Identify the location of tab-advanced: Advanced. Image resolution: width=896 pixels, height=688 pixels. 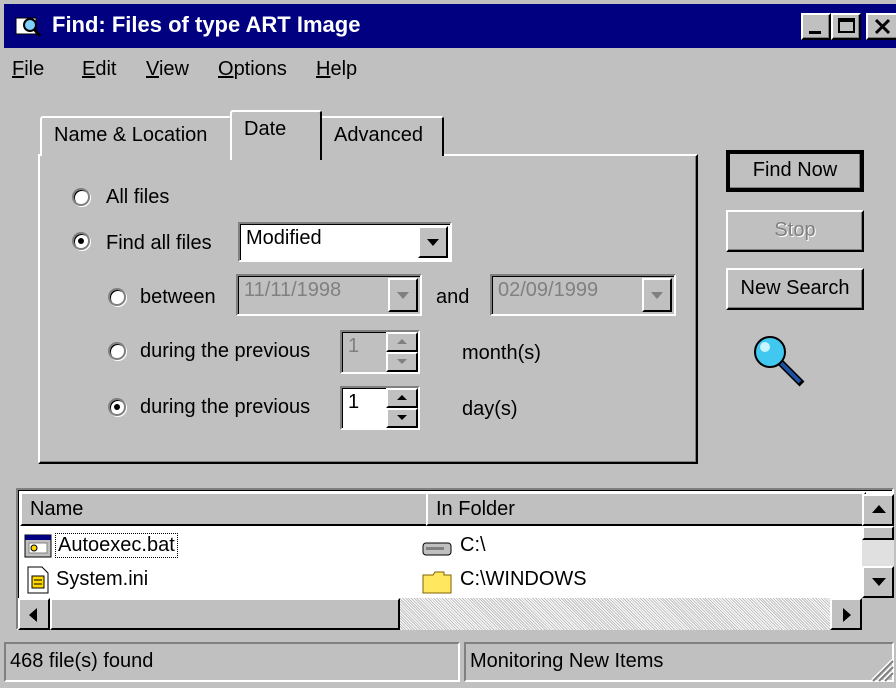
(382, 136).